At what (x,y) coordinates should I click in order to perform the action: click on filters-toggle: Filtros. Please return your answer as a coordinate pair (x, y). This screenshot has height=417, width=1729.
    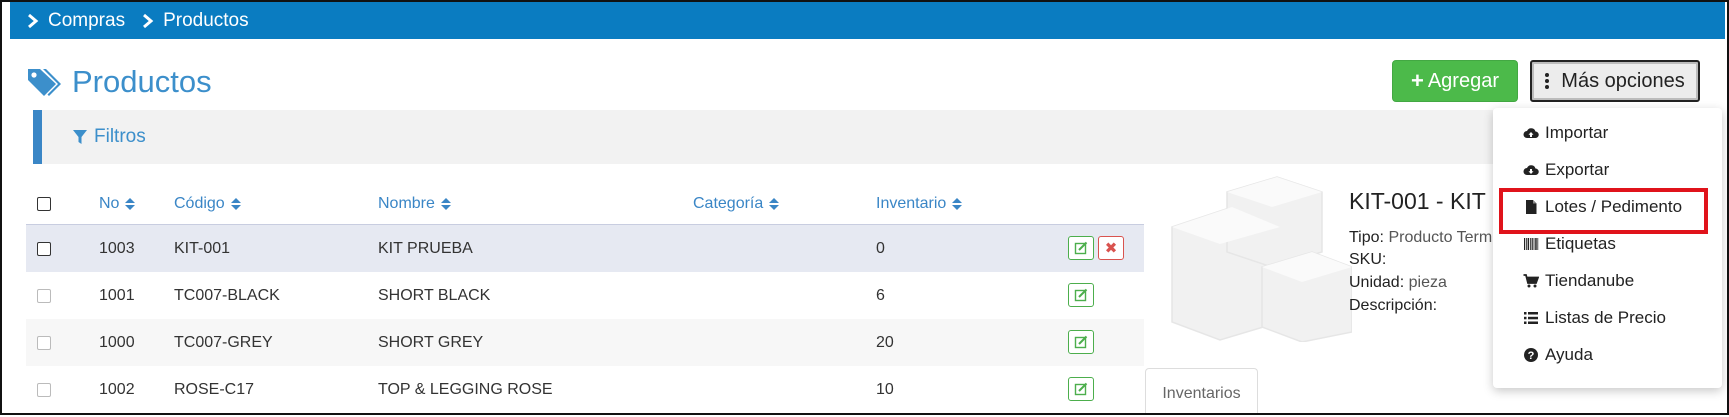
    Looking at the image, I should click on (763, 137).